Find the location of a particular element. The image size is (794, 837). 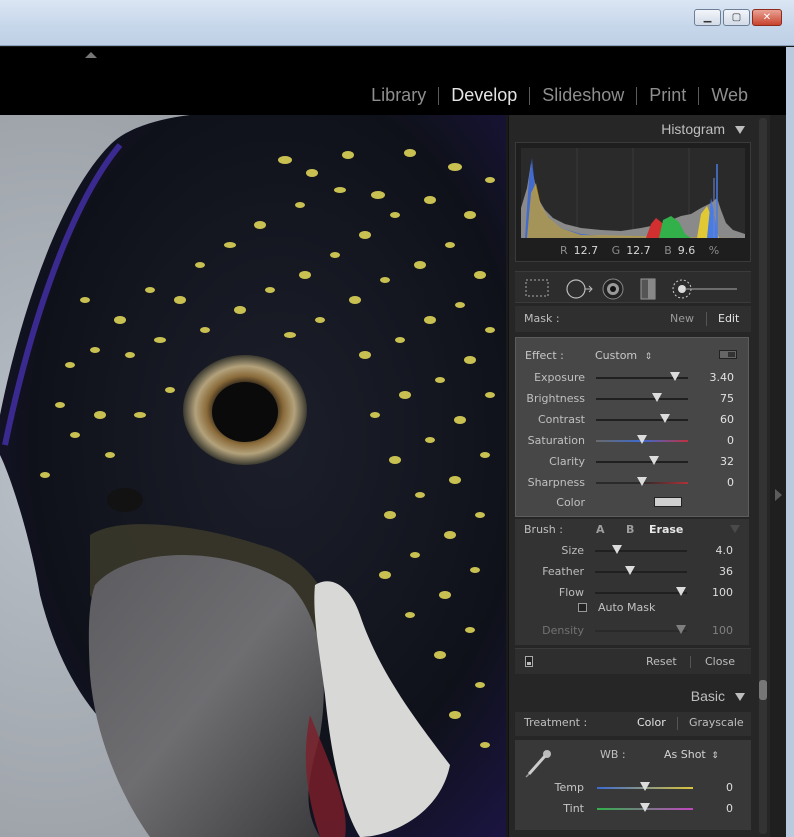

eyedropper-icon is located at coordinates (539, 763).